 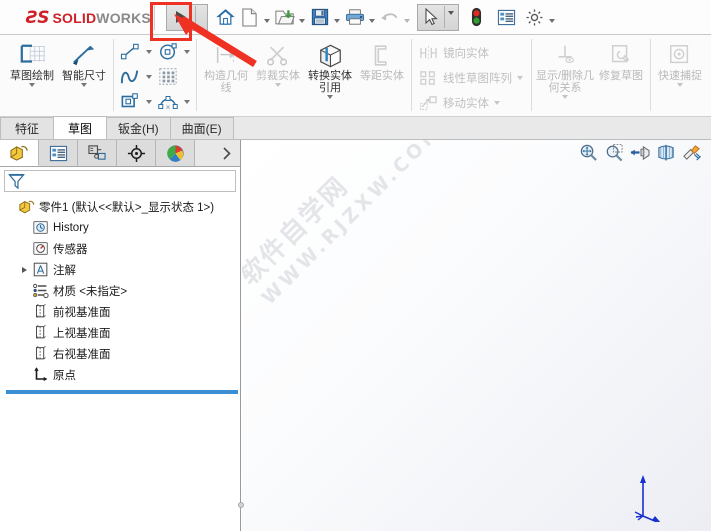 I want to click on move-entities-button: 移动实体, so click(x=471, y=102).